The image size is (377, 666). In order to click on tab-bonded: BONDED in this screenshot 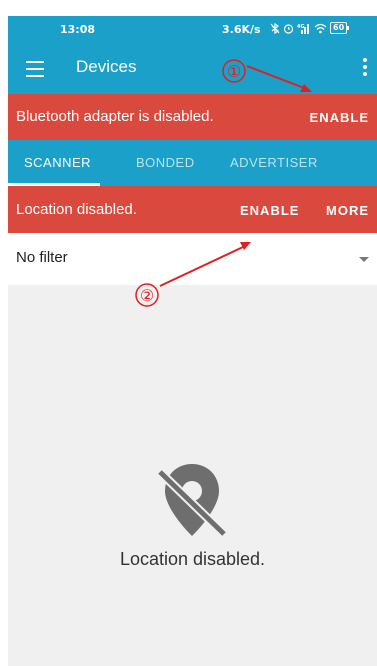, I will do `click(165, 162)`.